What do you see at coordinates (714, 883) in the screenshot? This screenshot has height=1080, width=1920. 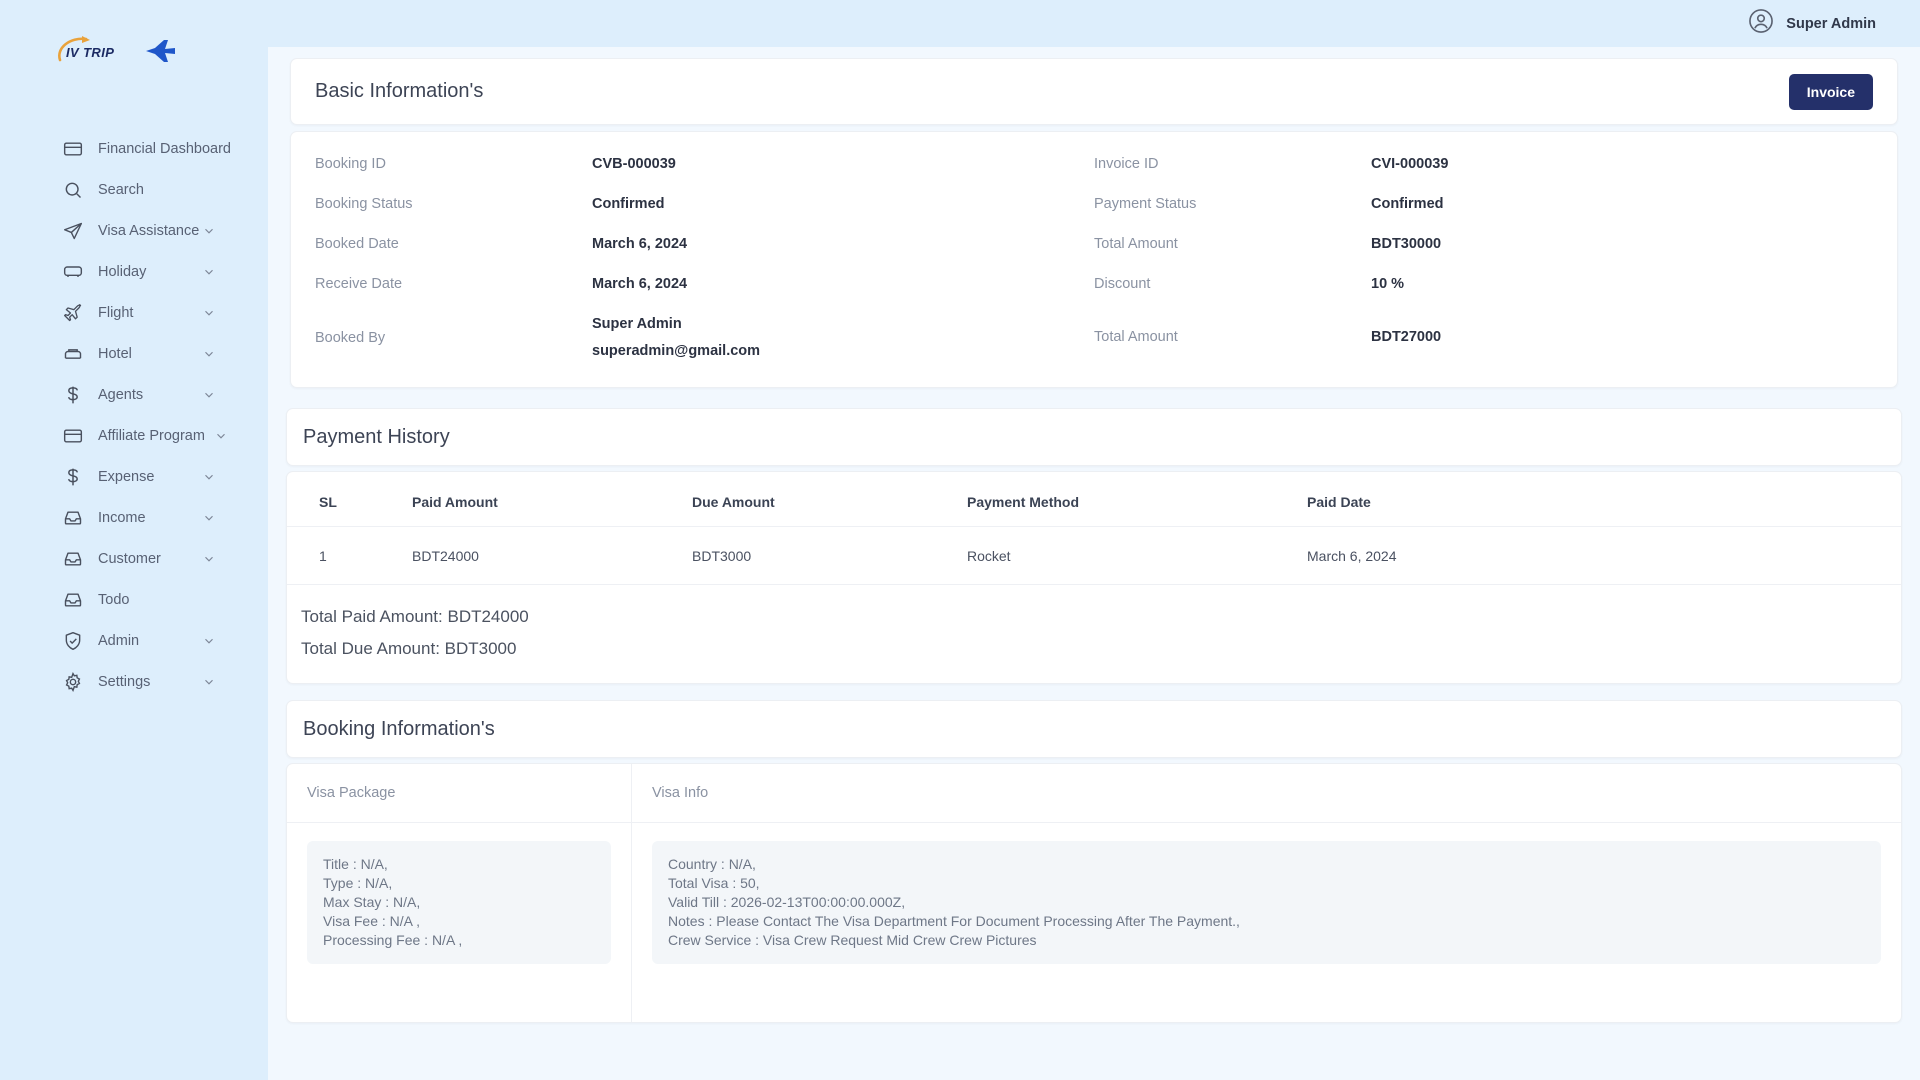 I see `visa-info-line: Total Visa : 50,` at bounding box center [714, 883].